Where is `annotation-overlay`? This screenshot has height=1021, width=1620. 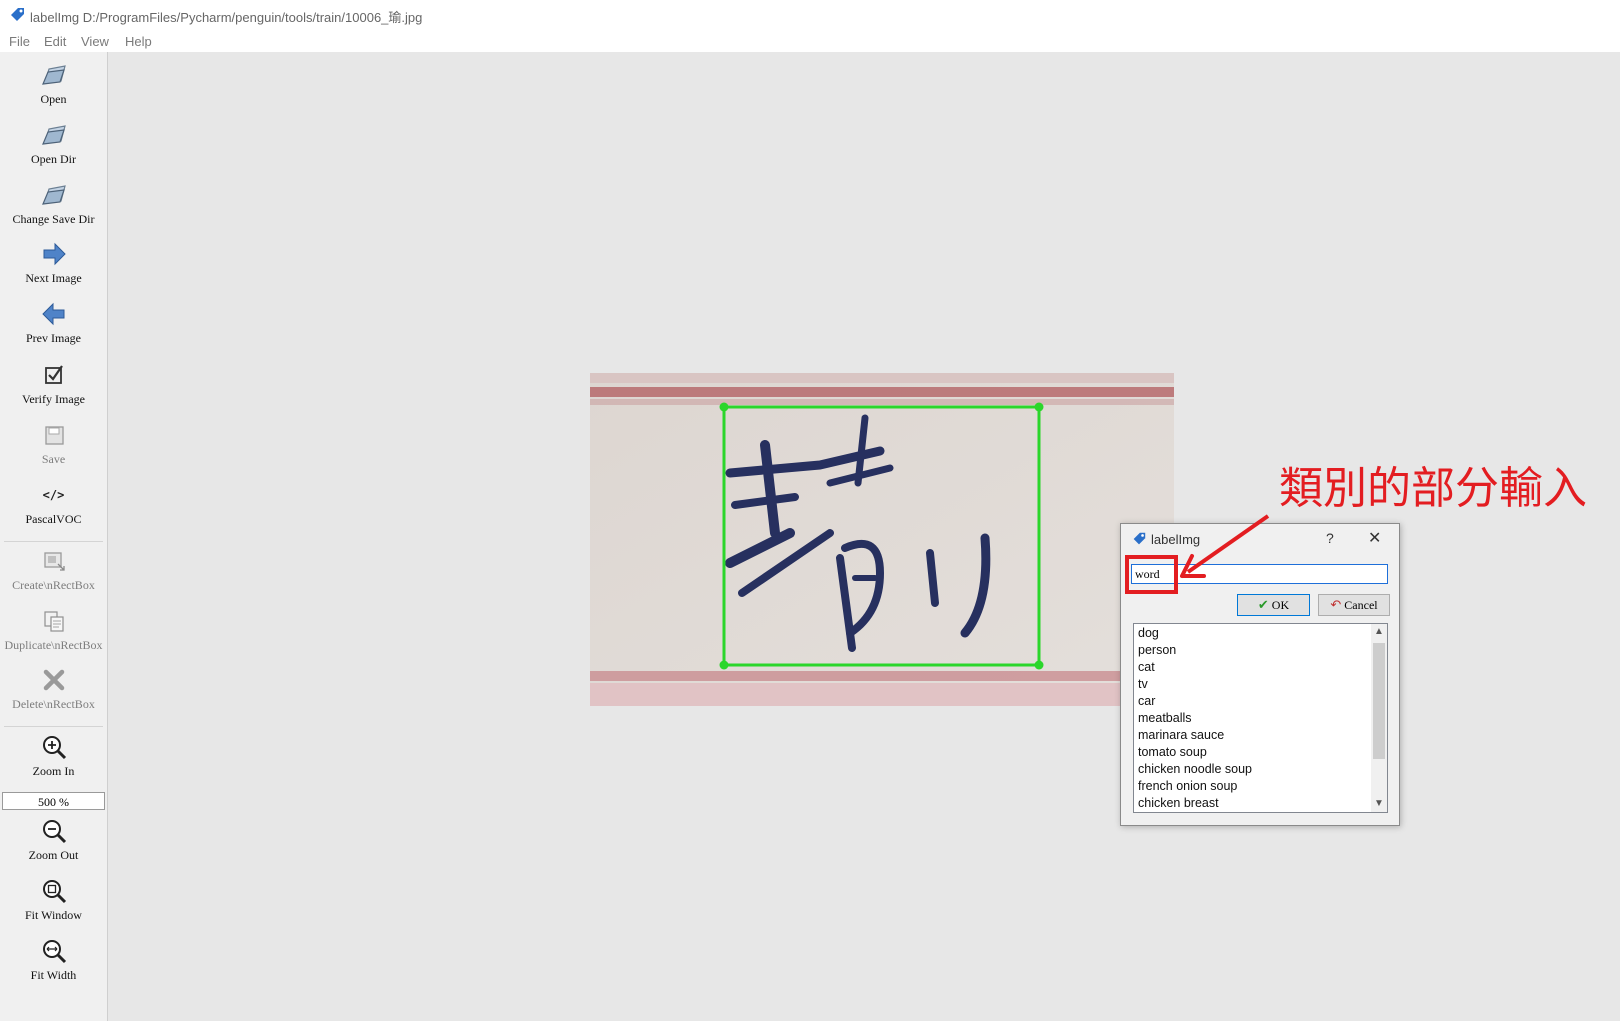 annotation-overlay is located at coordinates (1197, 554).